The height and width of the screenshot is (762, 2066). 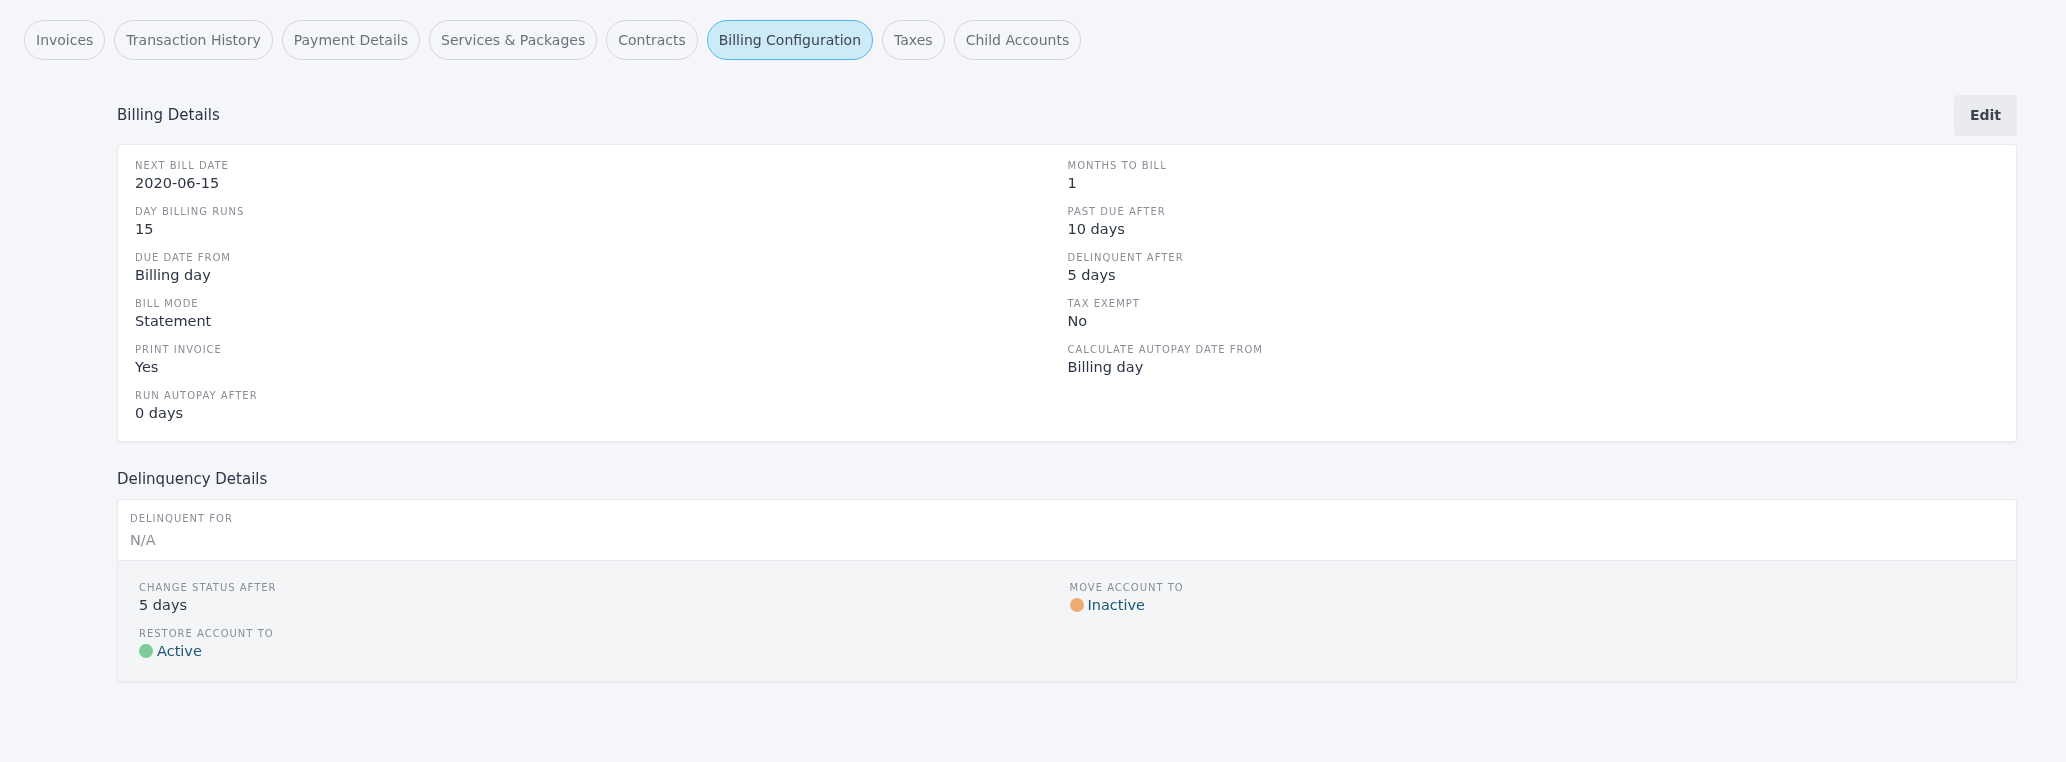 What do you see at coordinates (193, 40) in the screenshot?
I see `tab: Transaction History` at bounding box center [193, 40].